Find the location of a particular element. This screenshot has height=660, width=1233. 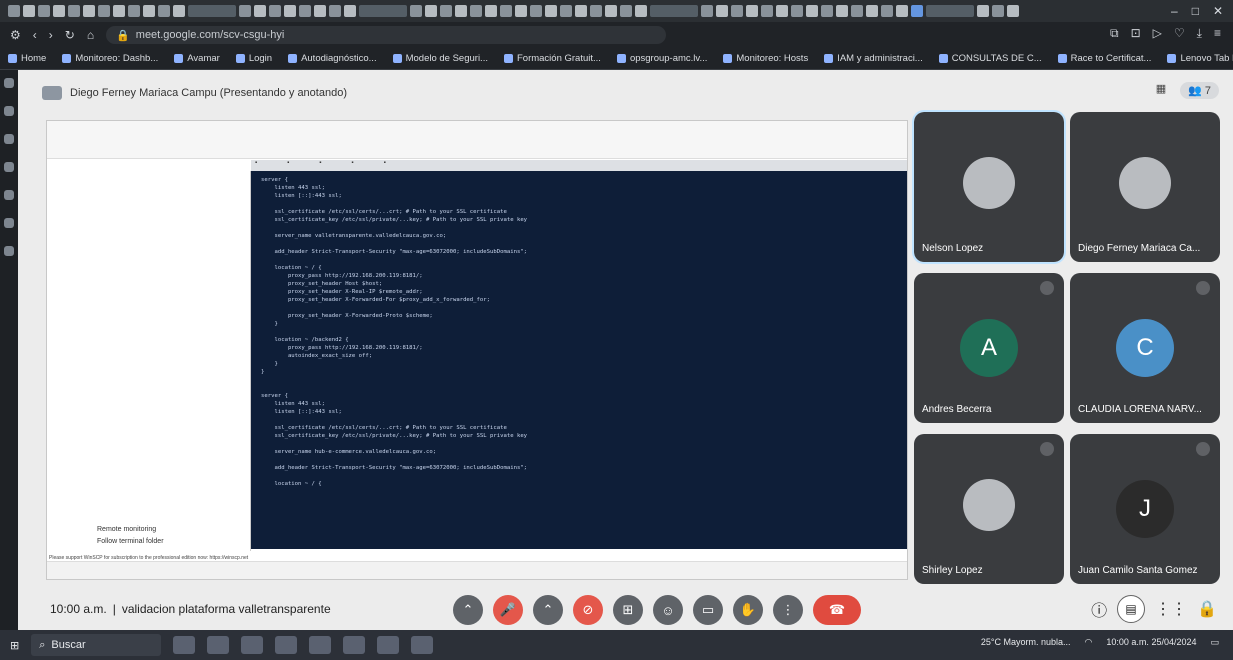

minimize-icon: – is located at coordinates (1174, 11).